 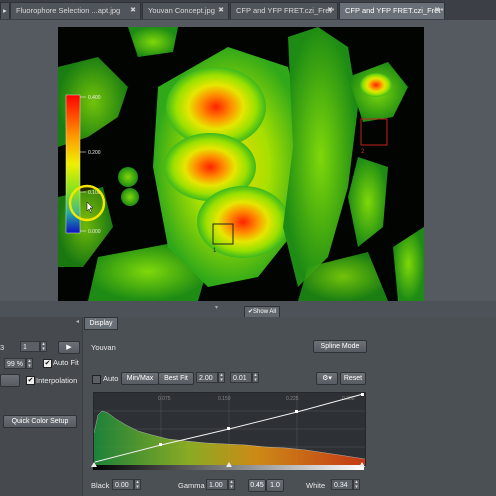 What do you see at coordinates (100, 485) in the screenshot?
I see `black-label: Black` at bounding box center [100, 485].